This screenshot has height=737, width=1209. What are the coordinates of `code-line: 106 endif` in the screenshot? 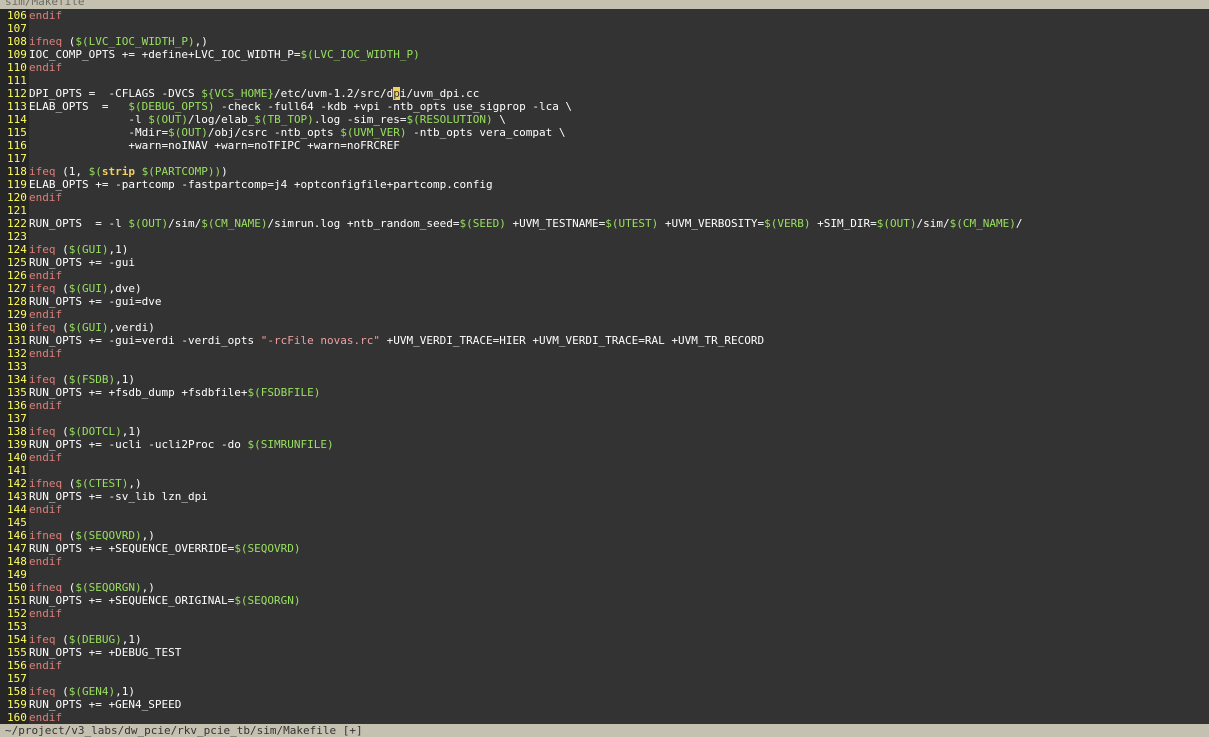 It's located at (604, 15).